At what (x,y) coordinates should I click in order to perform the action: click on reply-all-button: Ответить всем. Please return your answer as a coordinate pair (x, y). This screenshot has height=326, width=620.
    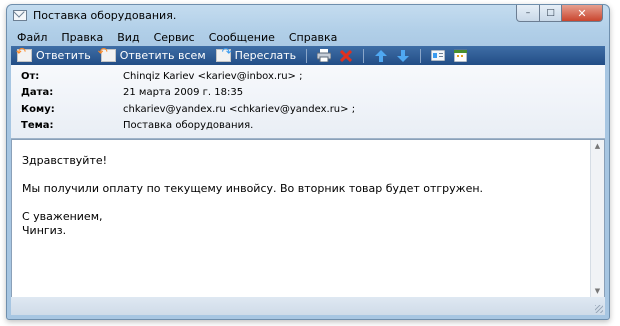
    Looking at the image, I should click on (152, 53).